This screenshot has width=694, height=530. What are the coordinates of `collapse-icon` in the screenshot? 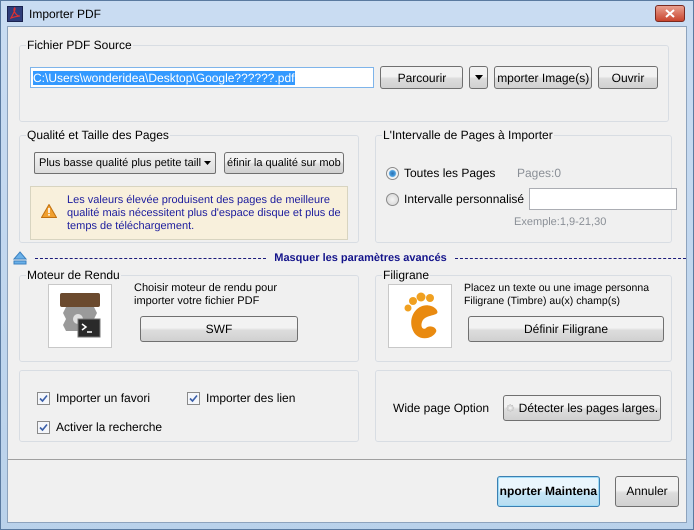 It's located at (20, 258).